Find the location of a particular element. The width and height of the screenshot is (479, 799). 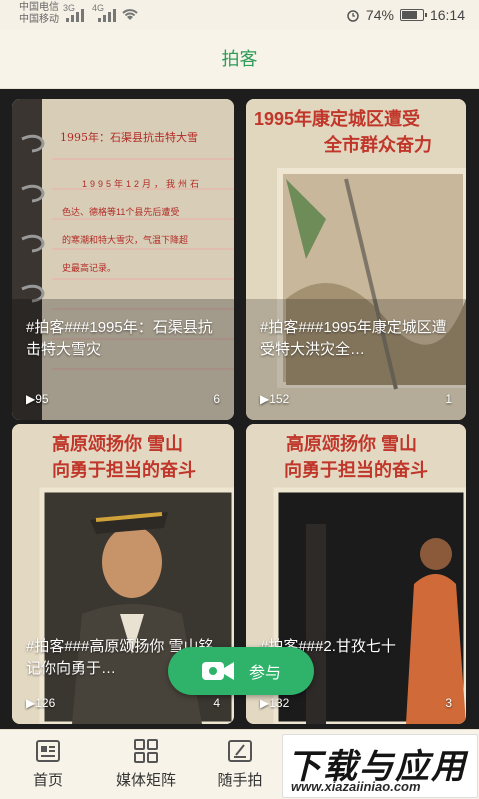

edit-icon is located at coordinates (240, 751).